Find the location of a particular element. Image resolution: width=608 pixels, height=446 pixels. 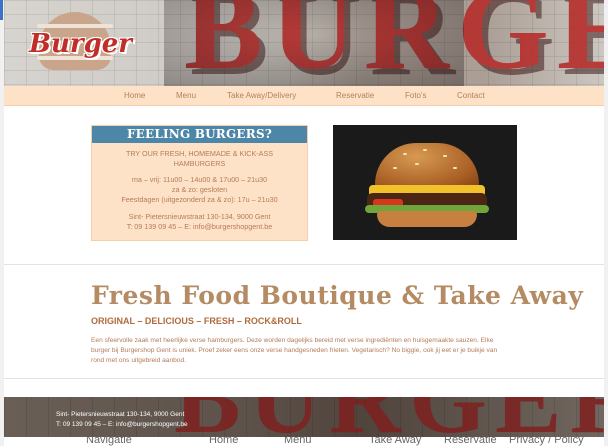

burger-photo is located at coordinates (425, 182).